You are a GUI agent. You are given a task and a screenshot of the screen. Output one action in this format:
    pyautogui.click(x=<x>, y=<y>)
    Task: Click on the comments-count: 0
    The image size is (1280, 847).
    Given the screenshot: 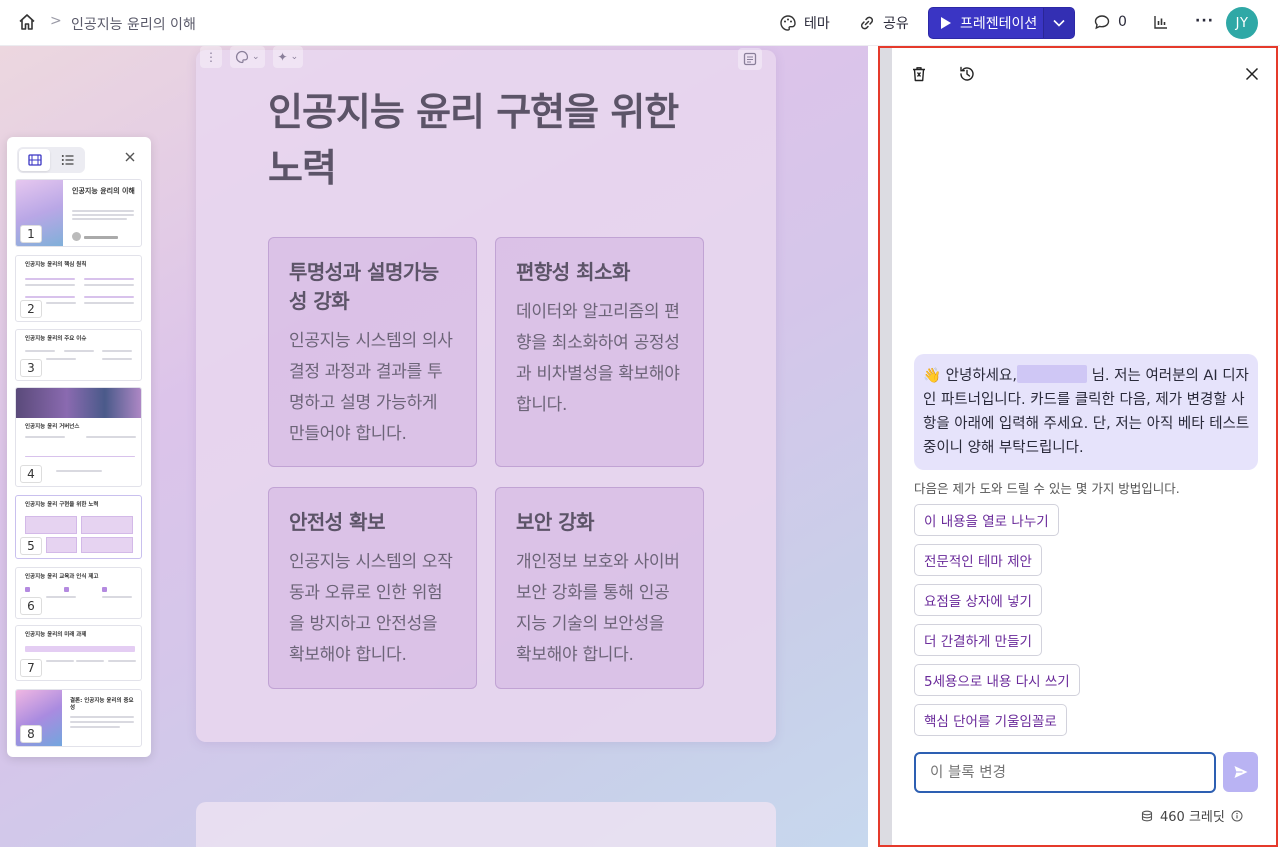 What is the action you would take?
    pyautogui.click(x=1122, y=22)
    